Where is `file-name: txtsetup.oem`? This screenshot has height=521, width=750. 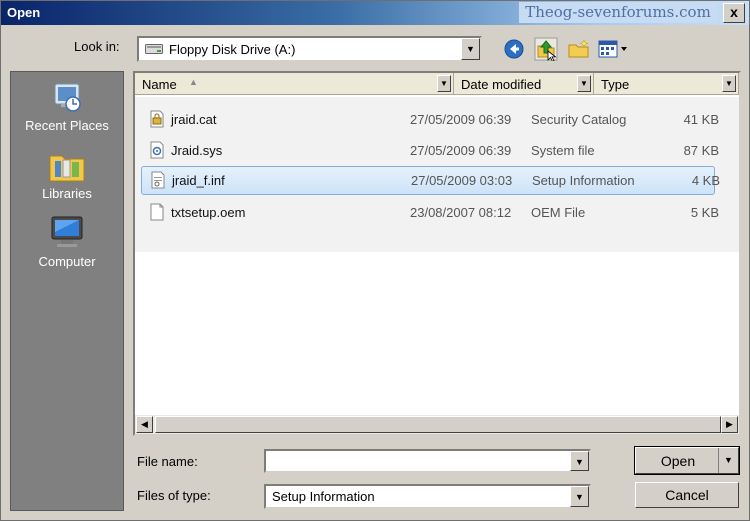
file-name: txtsetup.oem is located at coordinates (208, 212).